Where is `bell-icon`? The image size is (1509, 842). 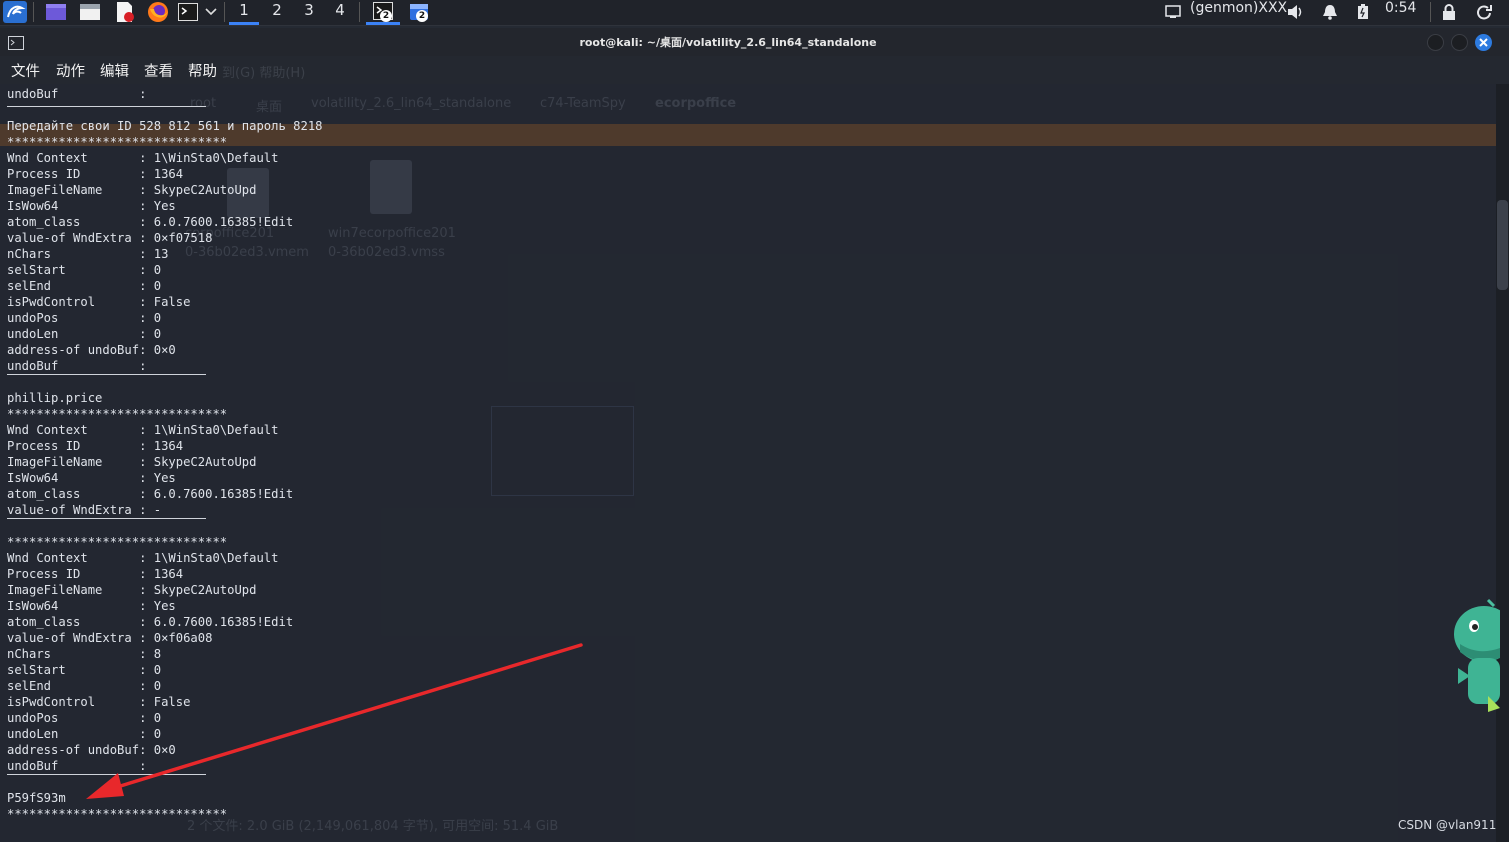
bell-icon is located at coordinates (1330, 12).